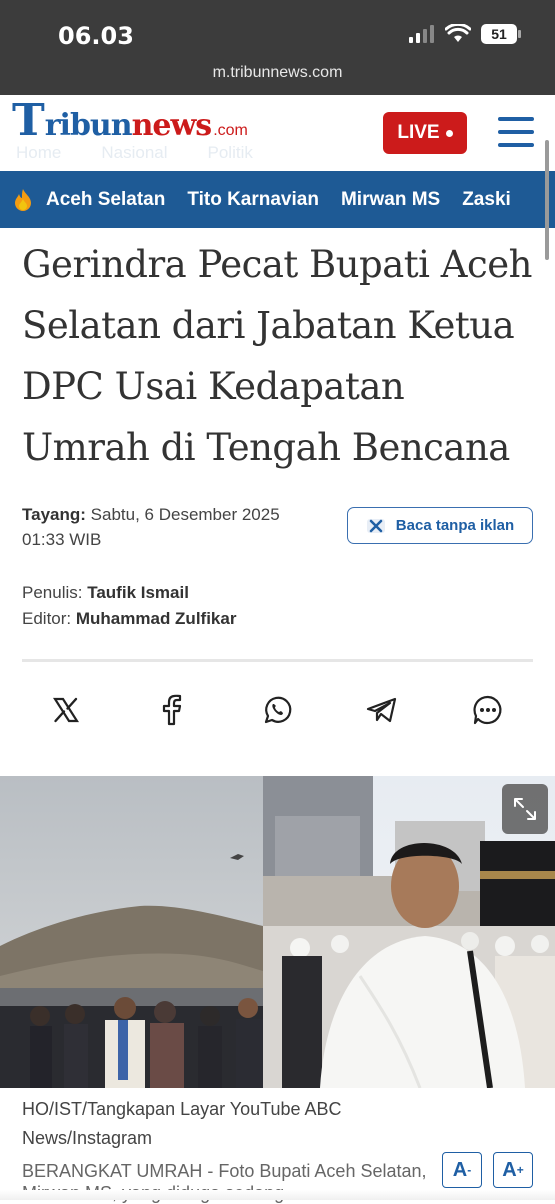 Image resolution: width=555 pixels, height=1204 pixels. I want to click on logo-letter-t: T, so click(28, 120).